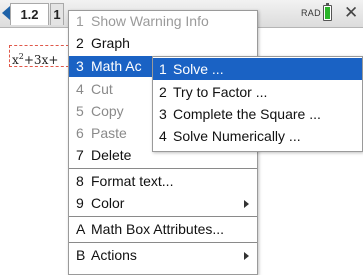 This screenshot has height=275, width=363. I want to click on math-box: x2+3x+, so click(39, 56).